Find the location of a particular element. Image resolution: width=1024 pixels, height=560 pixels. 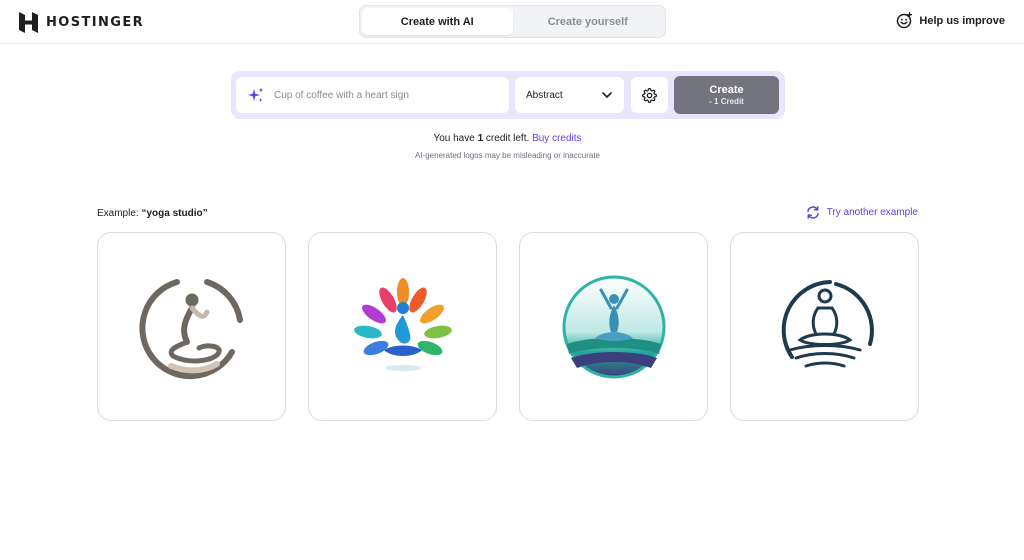

settings-button is located at coordinates (649, 95).